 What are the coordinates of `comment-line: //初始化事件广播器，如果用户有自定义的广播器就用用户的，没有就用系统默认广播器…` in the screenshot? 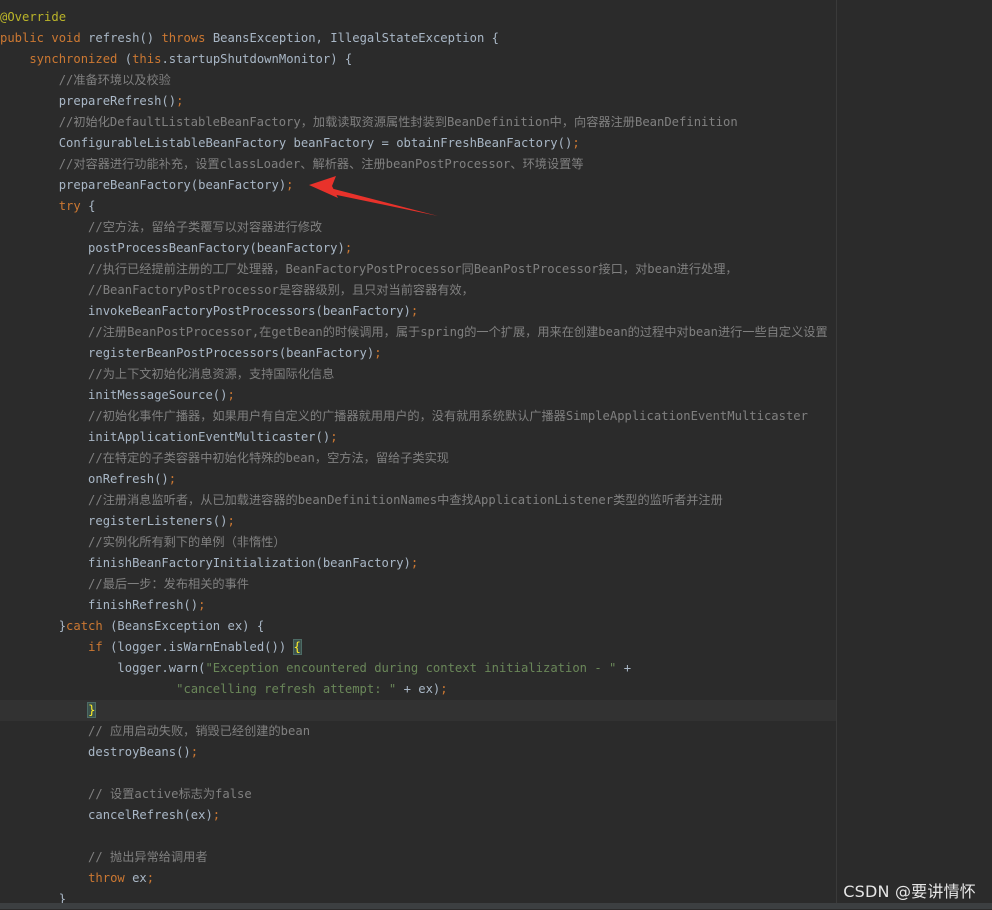 It's located at (404, 416).